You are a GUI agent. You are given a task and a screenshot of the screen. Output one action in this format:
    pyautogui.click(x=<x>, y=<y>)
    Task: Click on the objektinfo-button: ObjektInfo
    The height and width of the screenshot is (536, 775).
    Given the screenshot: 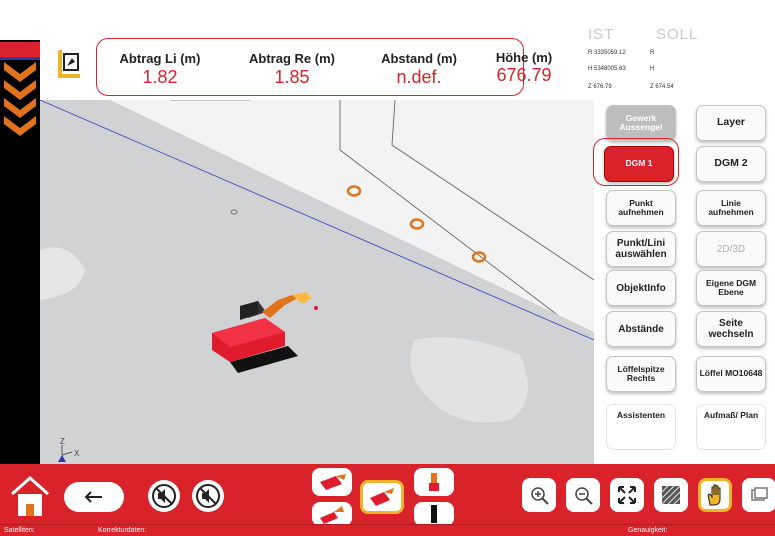 What is the action you would take?
    pyautogui.click(x=641, y=288)
    